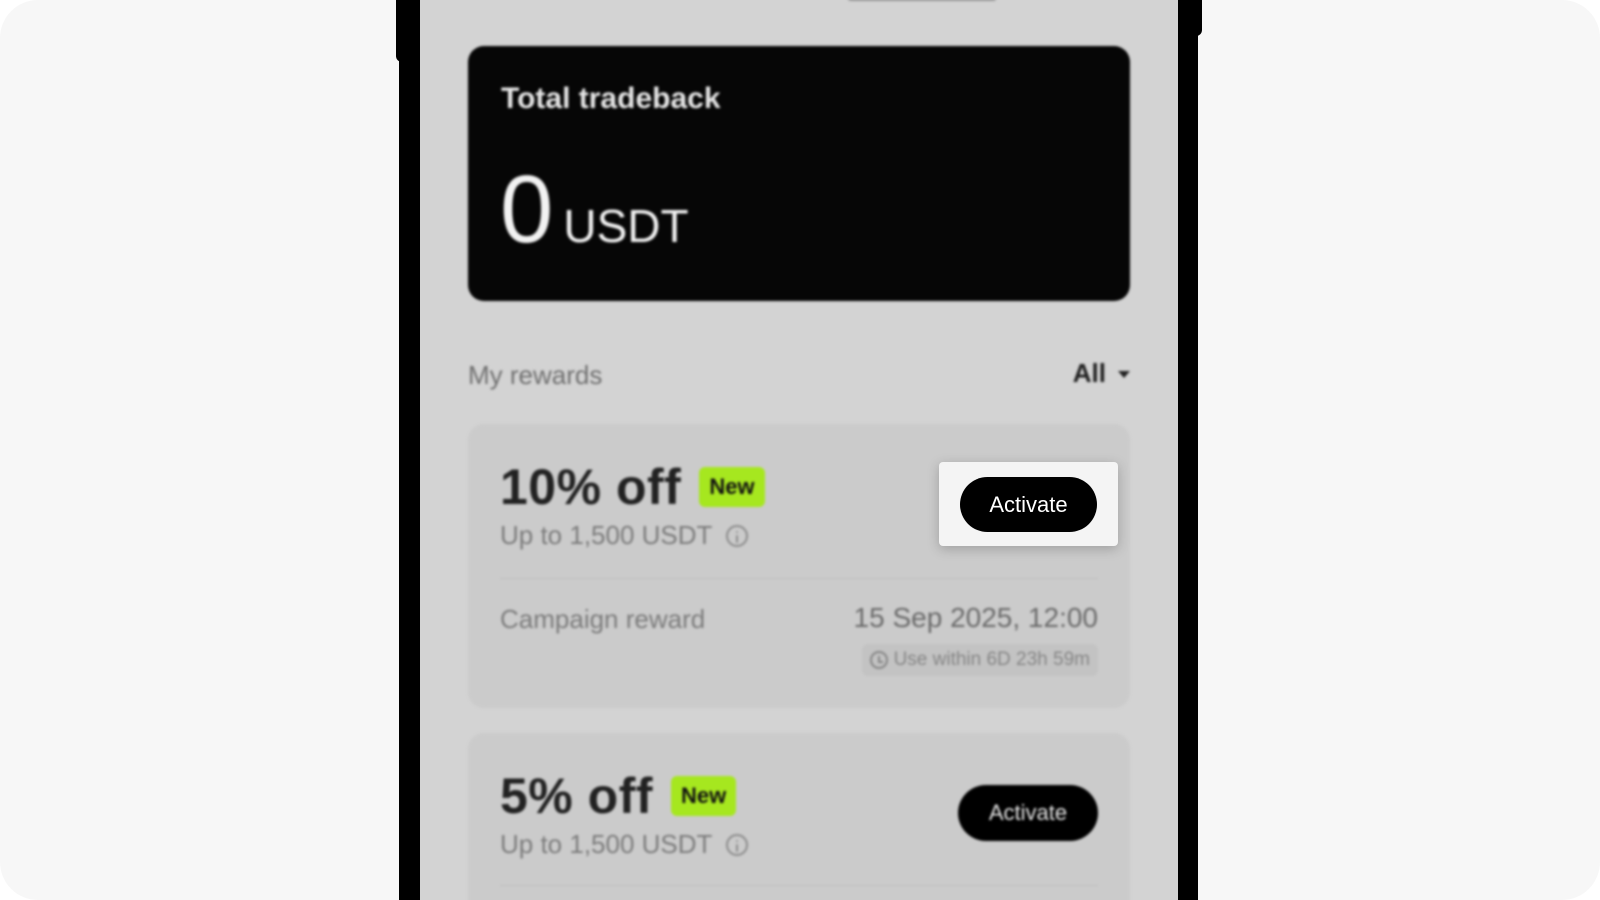 The image size is (1600, 900). Describe the element at coordinates (799, 376) in the screenshot. I see `rewards-header: My rewards All` at that location.